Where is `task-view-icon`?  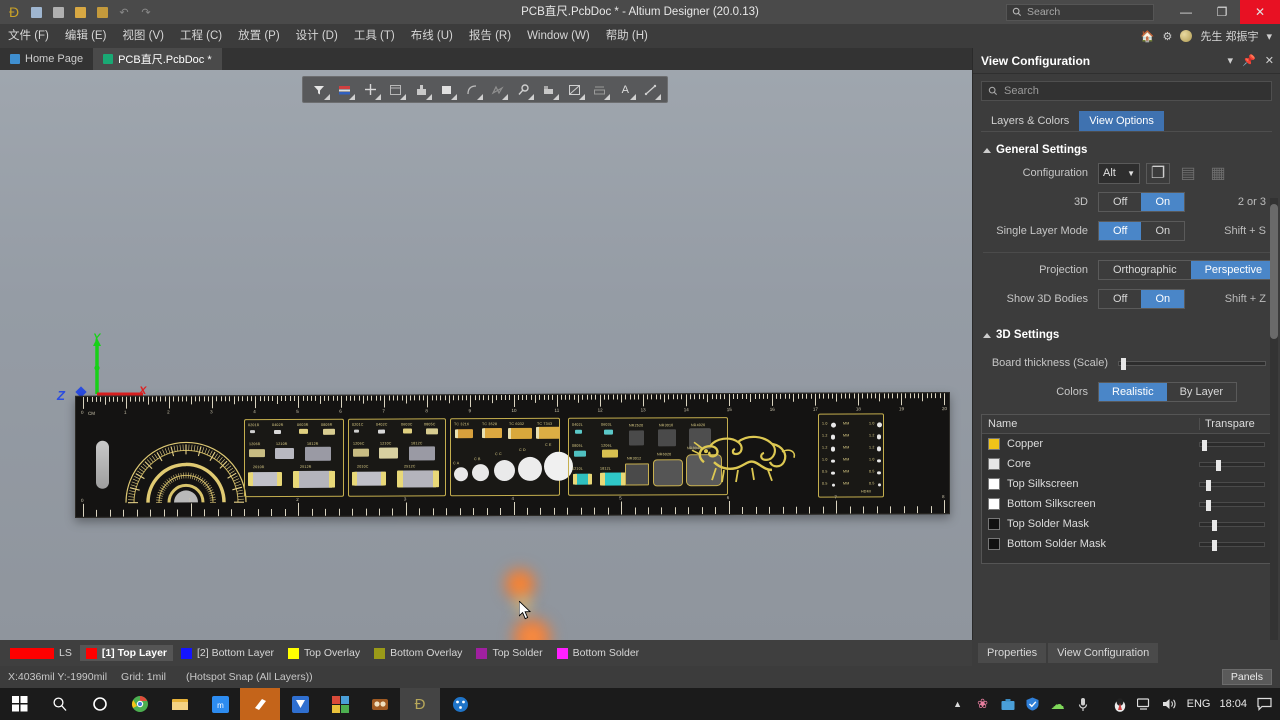 task-view-icon is located at coordinates (100, 704).